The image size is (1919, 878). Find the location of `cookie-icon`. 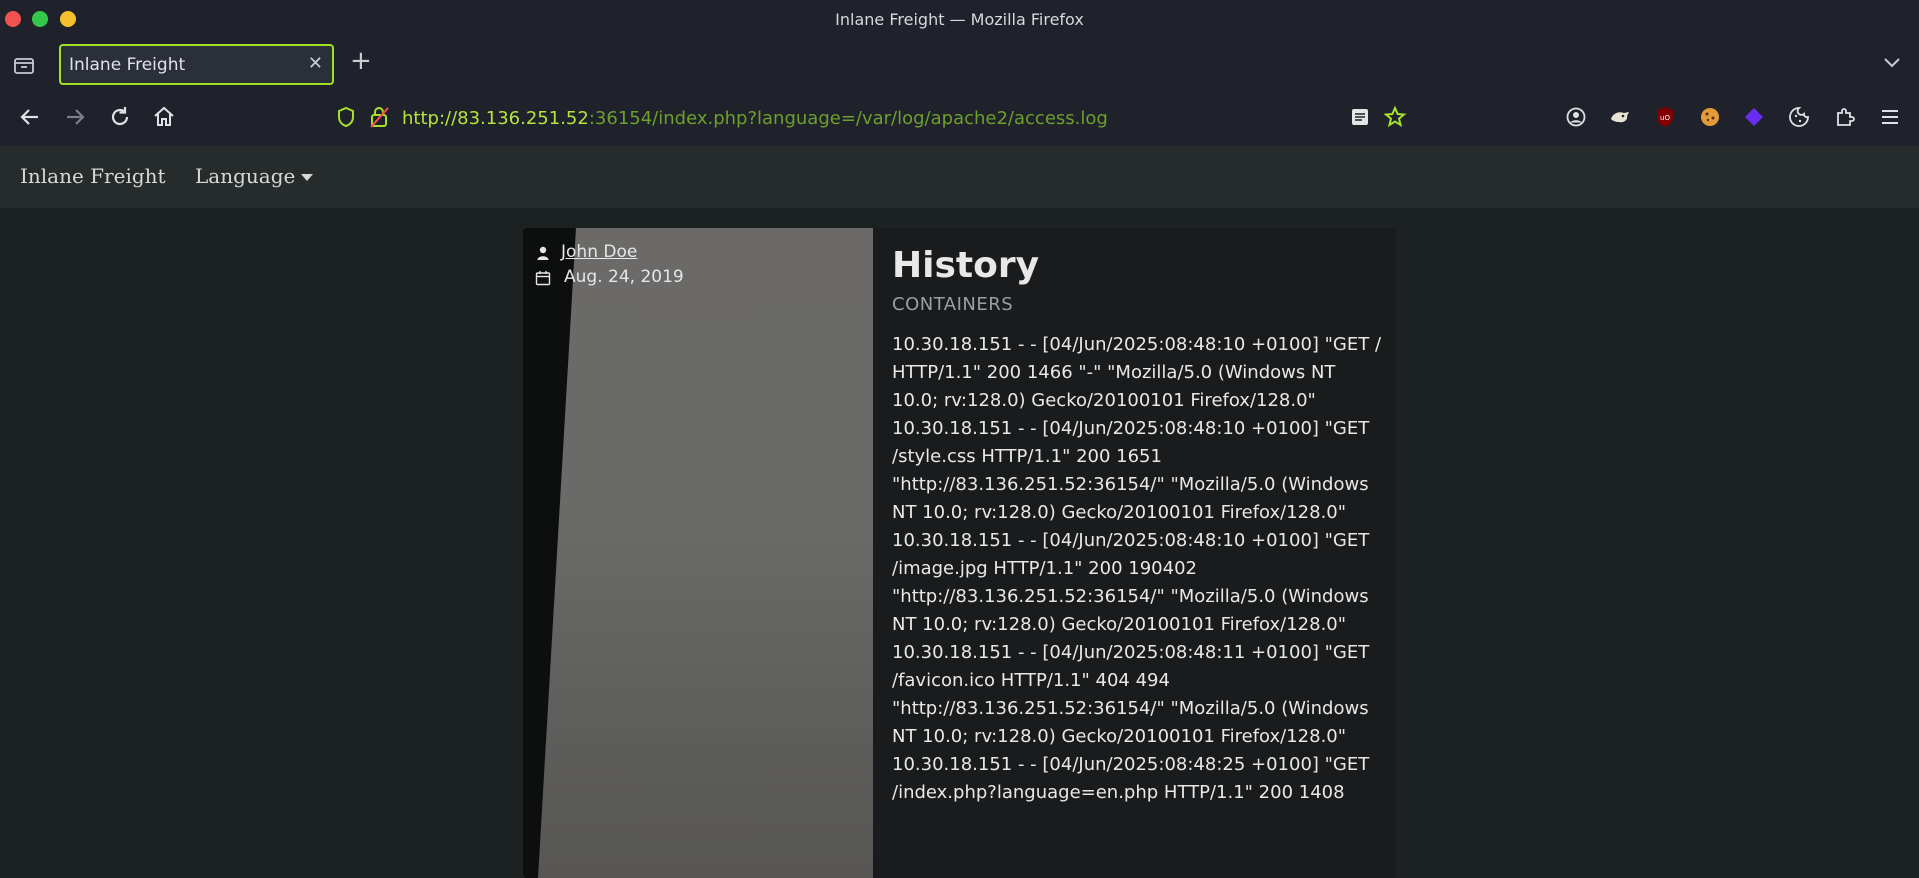

cookie-icon is located at coordinates (1799, 117).